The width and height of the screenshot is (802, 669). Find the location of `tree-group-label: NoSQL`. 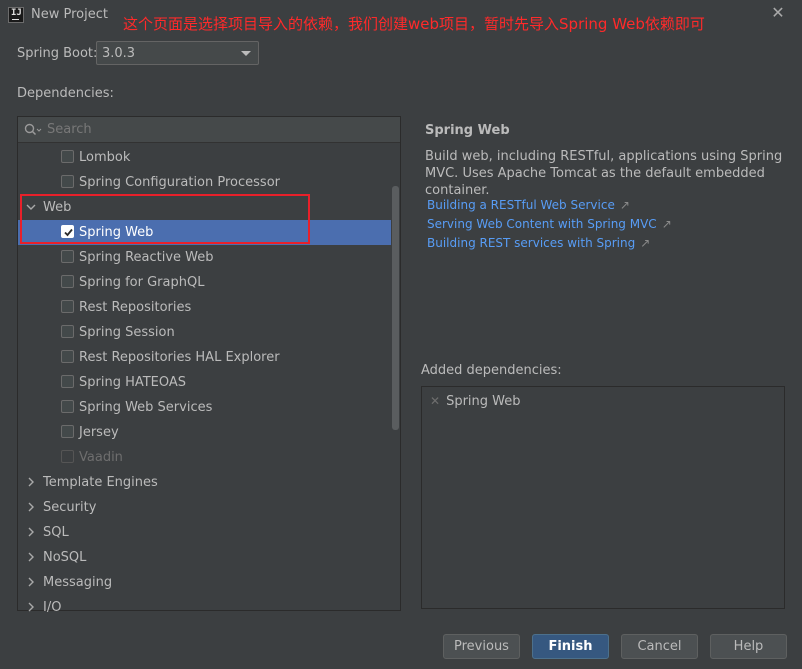

tree-group-label: NoSQL is located at coordinates (65, 557).